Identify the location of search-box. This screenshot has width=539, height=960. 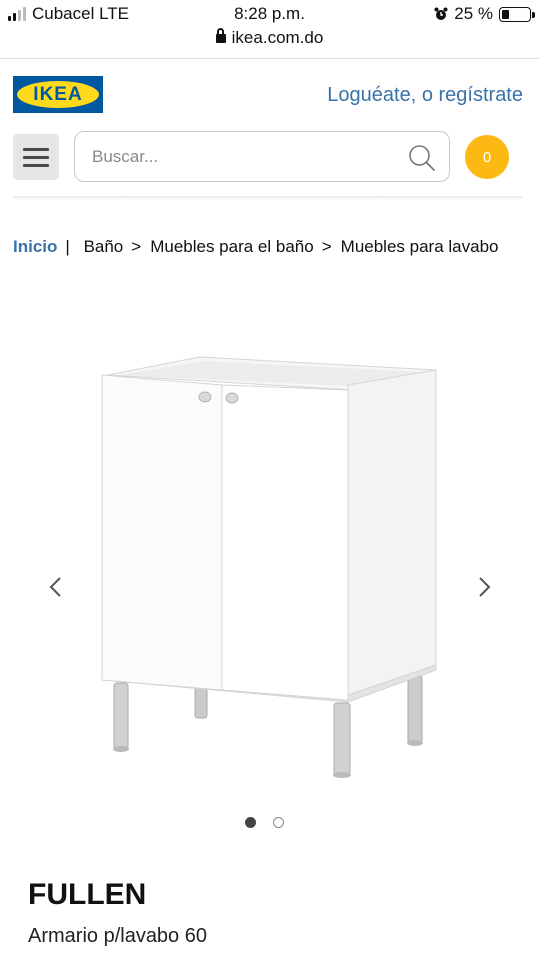
(262, 156).